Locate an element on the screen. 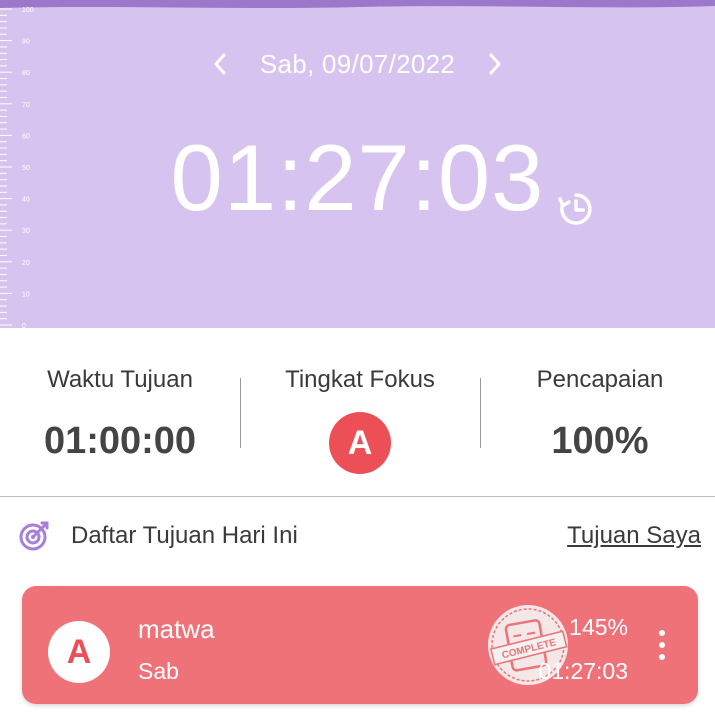 The height and width of the screenshot is (716, 715). target-icon is located at coordinates (34, 536).